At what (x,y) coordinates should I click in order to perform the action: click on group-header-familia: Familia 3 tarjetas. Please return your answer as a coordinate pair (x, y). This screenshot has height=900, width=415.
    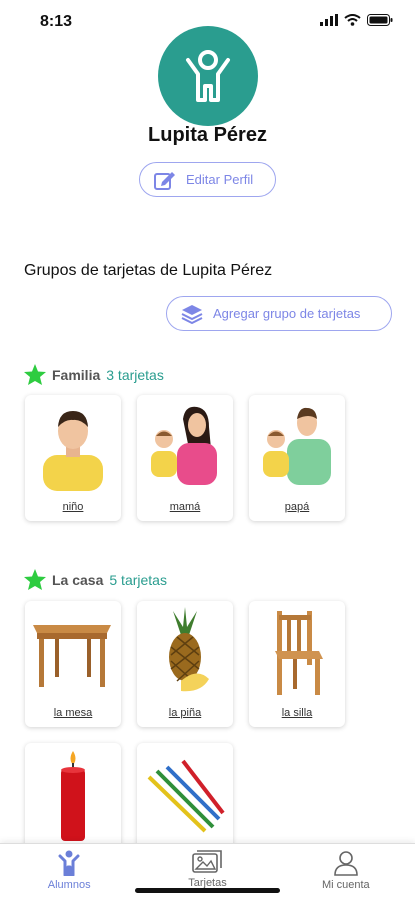
    Looking at the image, I should click on (94, 374).